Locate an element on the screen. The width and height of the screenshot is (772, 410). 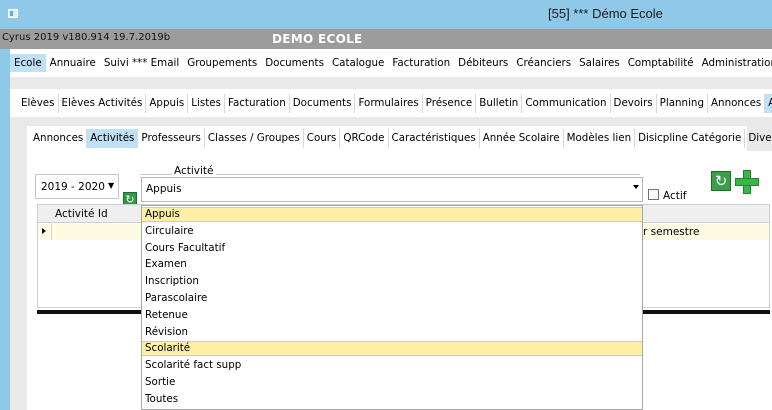
tab-eleves: Elèves is located at coordinates (38, 103).